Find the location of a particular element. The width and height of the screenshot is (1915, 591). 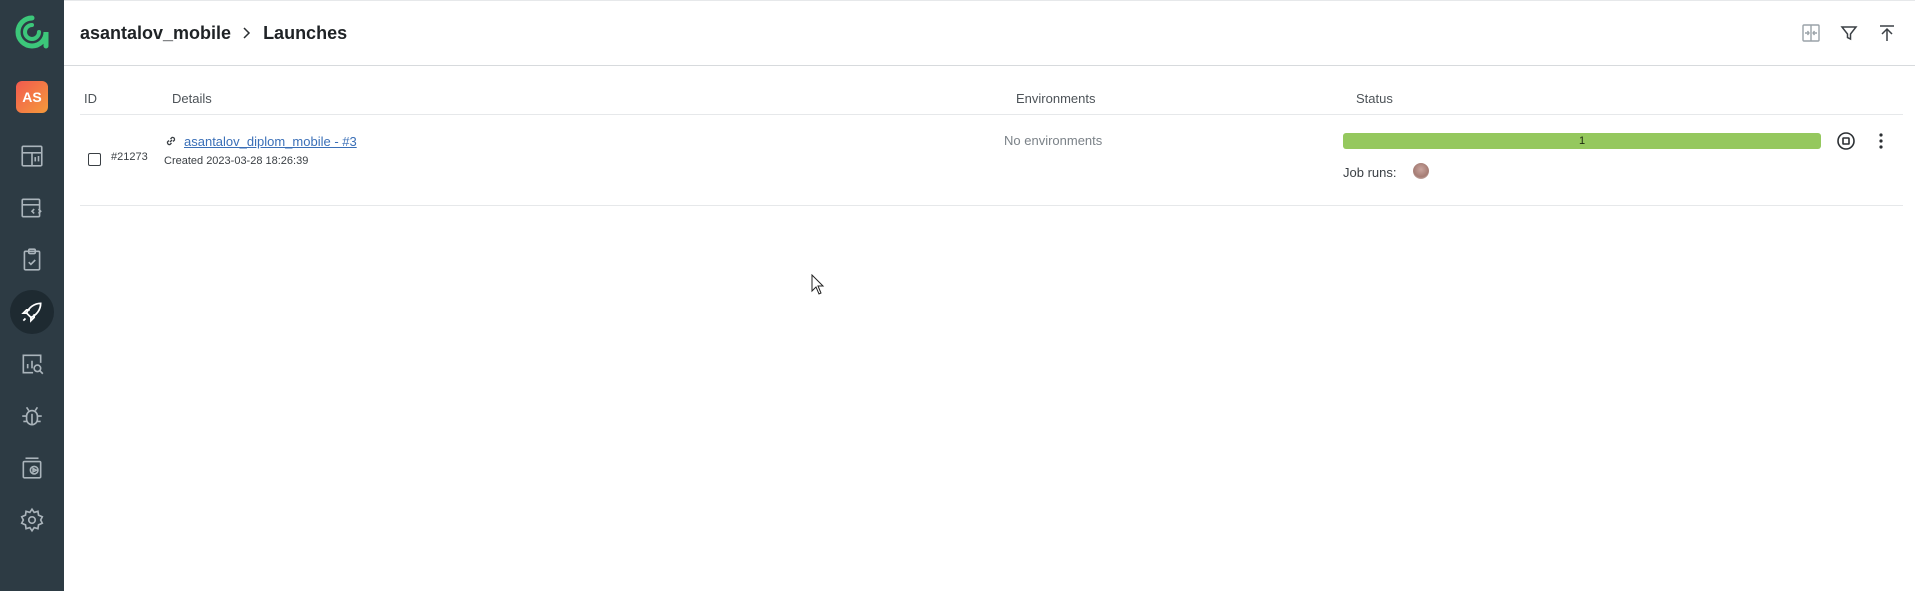

filter-icon is located at coordinates (1849, 33).